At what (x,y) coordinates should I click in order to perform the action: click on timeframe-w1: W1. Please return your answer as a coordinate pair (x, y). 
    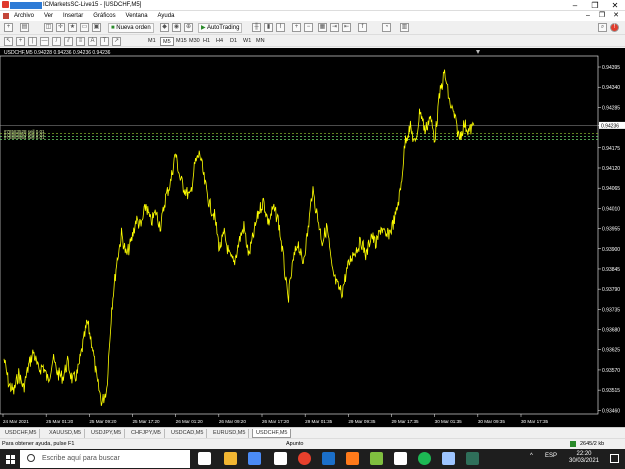
    Looking at the image, I should click on (247, 41).